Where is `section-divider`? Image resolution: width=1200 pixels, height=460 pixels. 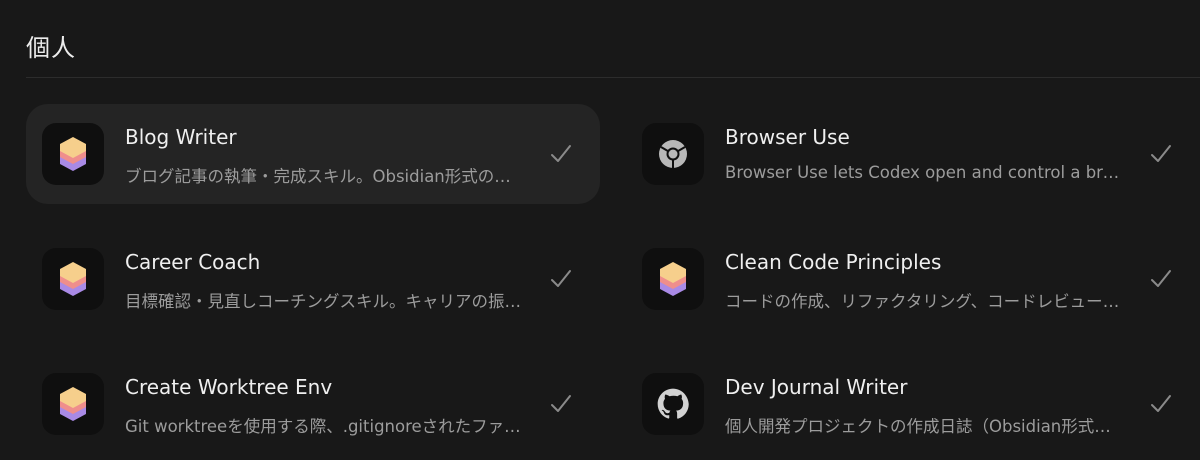
section-divider is located at coordinates (613, 77).